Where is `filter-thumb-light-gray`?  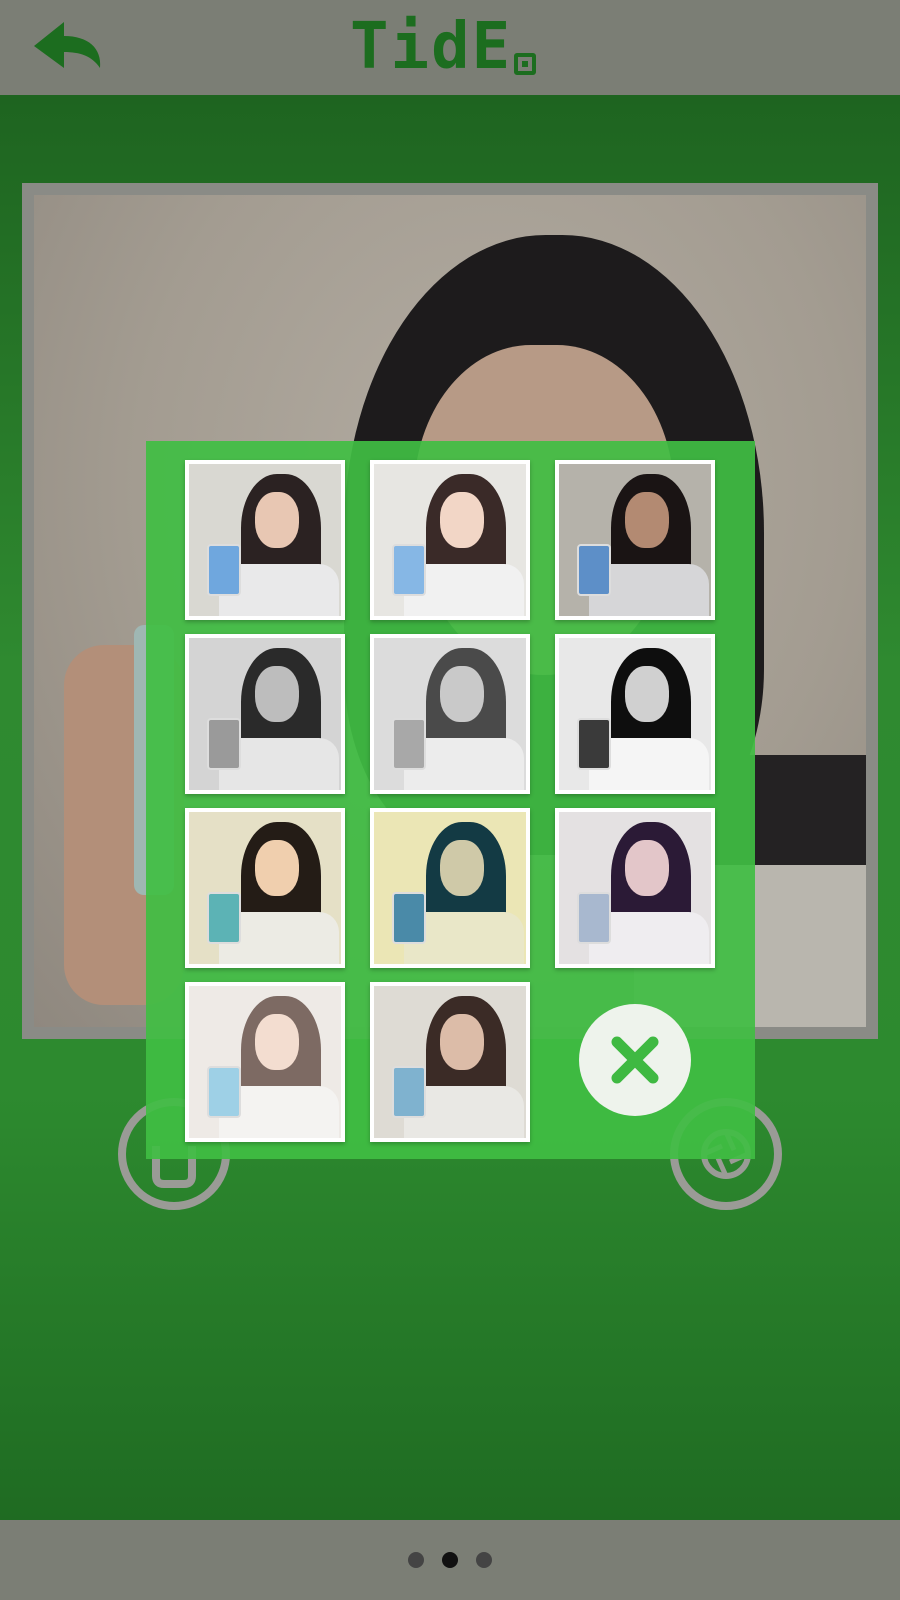
filter-thumb-light-gray is located at coordinates (450, 714).